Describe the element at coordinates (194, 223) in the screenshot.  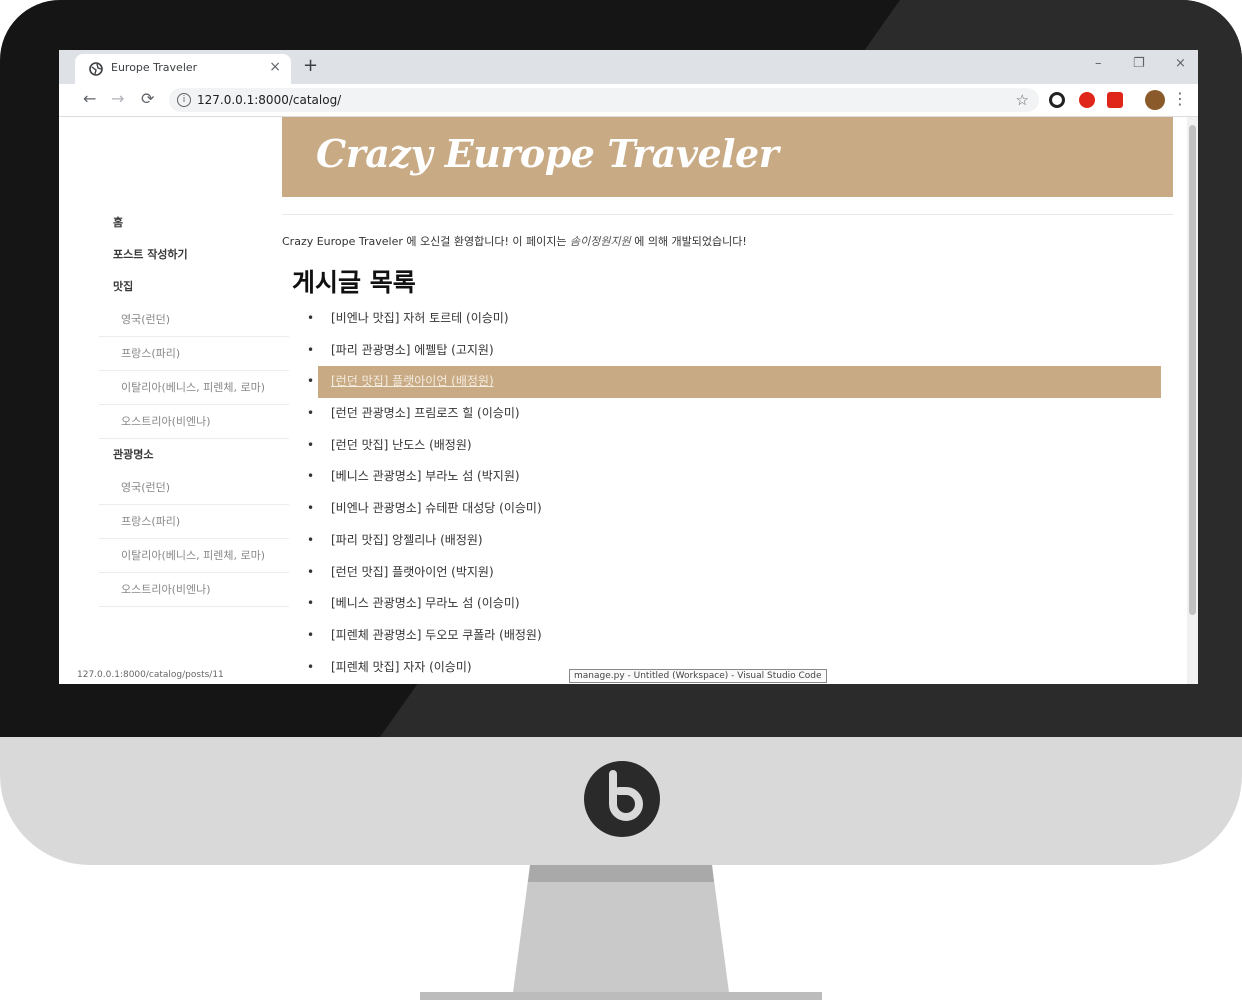
I see `sidebar-item-home: 홈` at that location.